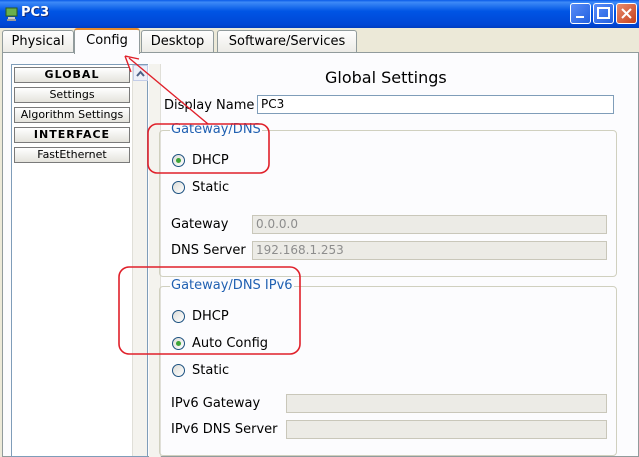  What do you see at coordinates (209, 105) in the screenshot?
I see `display-name-label: Display Name` at bounding box center [209, 105].